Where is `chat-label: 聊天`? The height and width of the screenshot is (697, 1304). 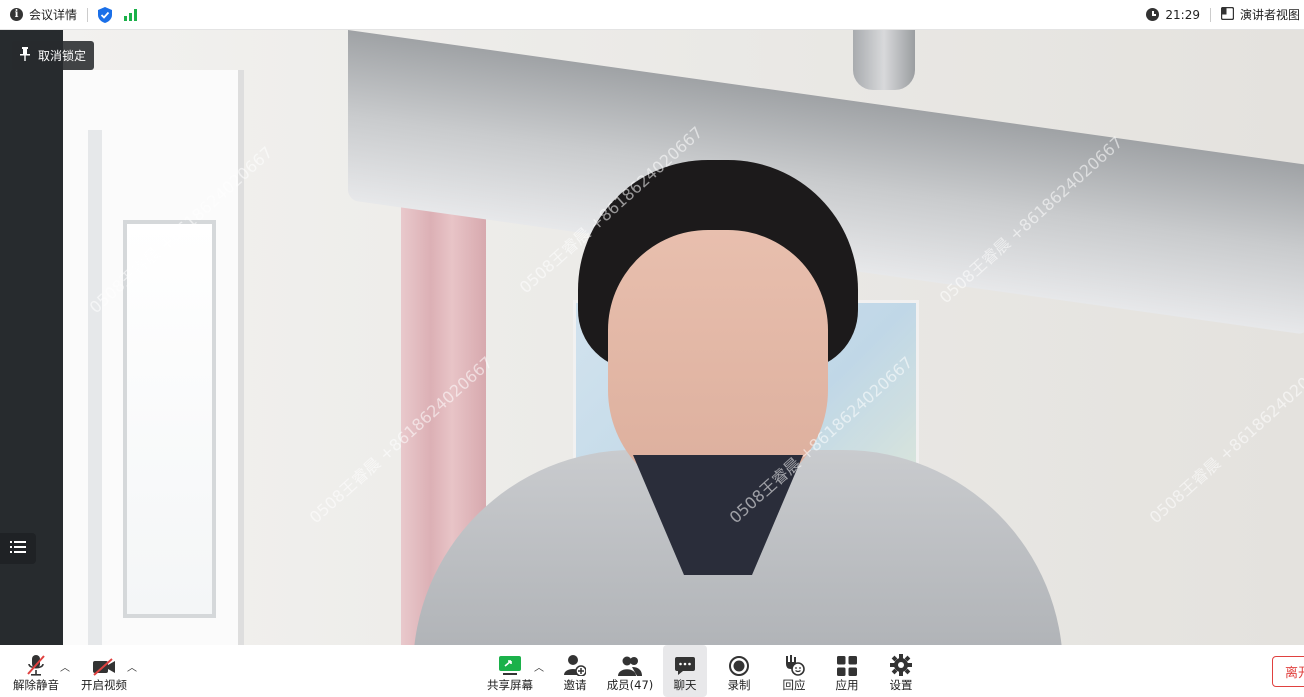 chat-label: 聊天 is located at coordinates (685, 685).